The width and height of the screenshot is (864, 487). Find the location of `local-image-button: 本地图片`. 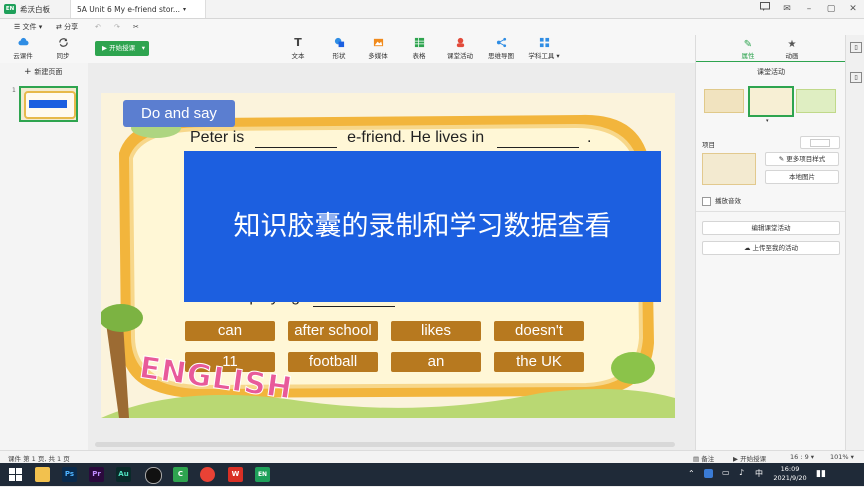

local-image-button: 本地图片 is located at coordinates (802, 177).